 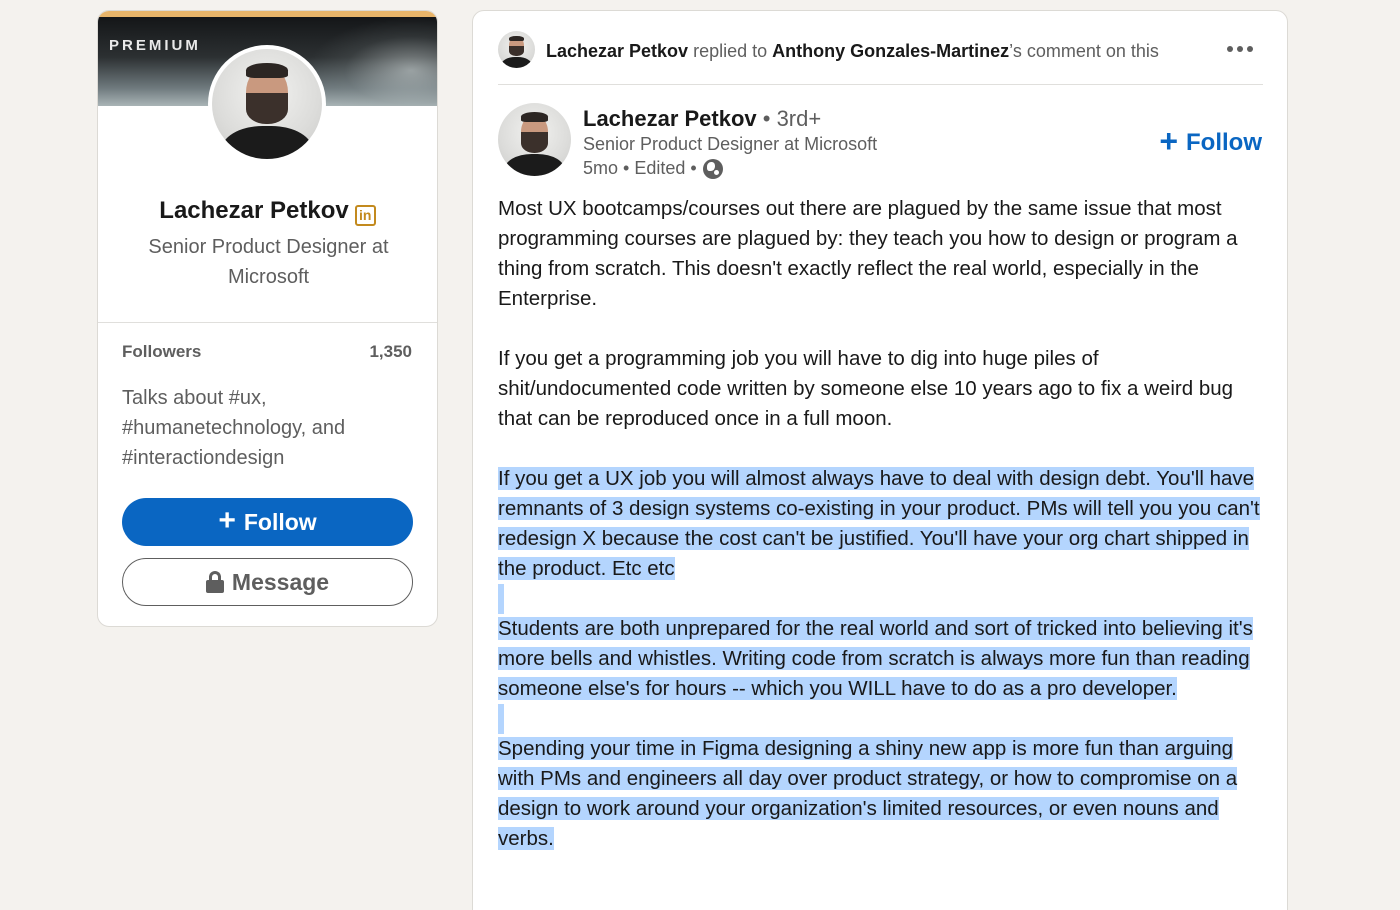 I want to click on follow-link-button: + Follow, so click(x=1210, y=141).